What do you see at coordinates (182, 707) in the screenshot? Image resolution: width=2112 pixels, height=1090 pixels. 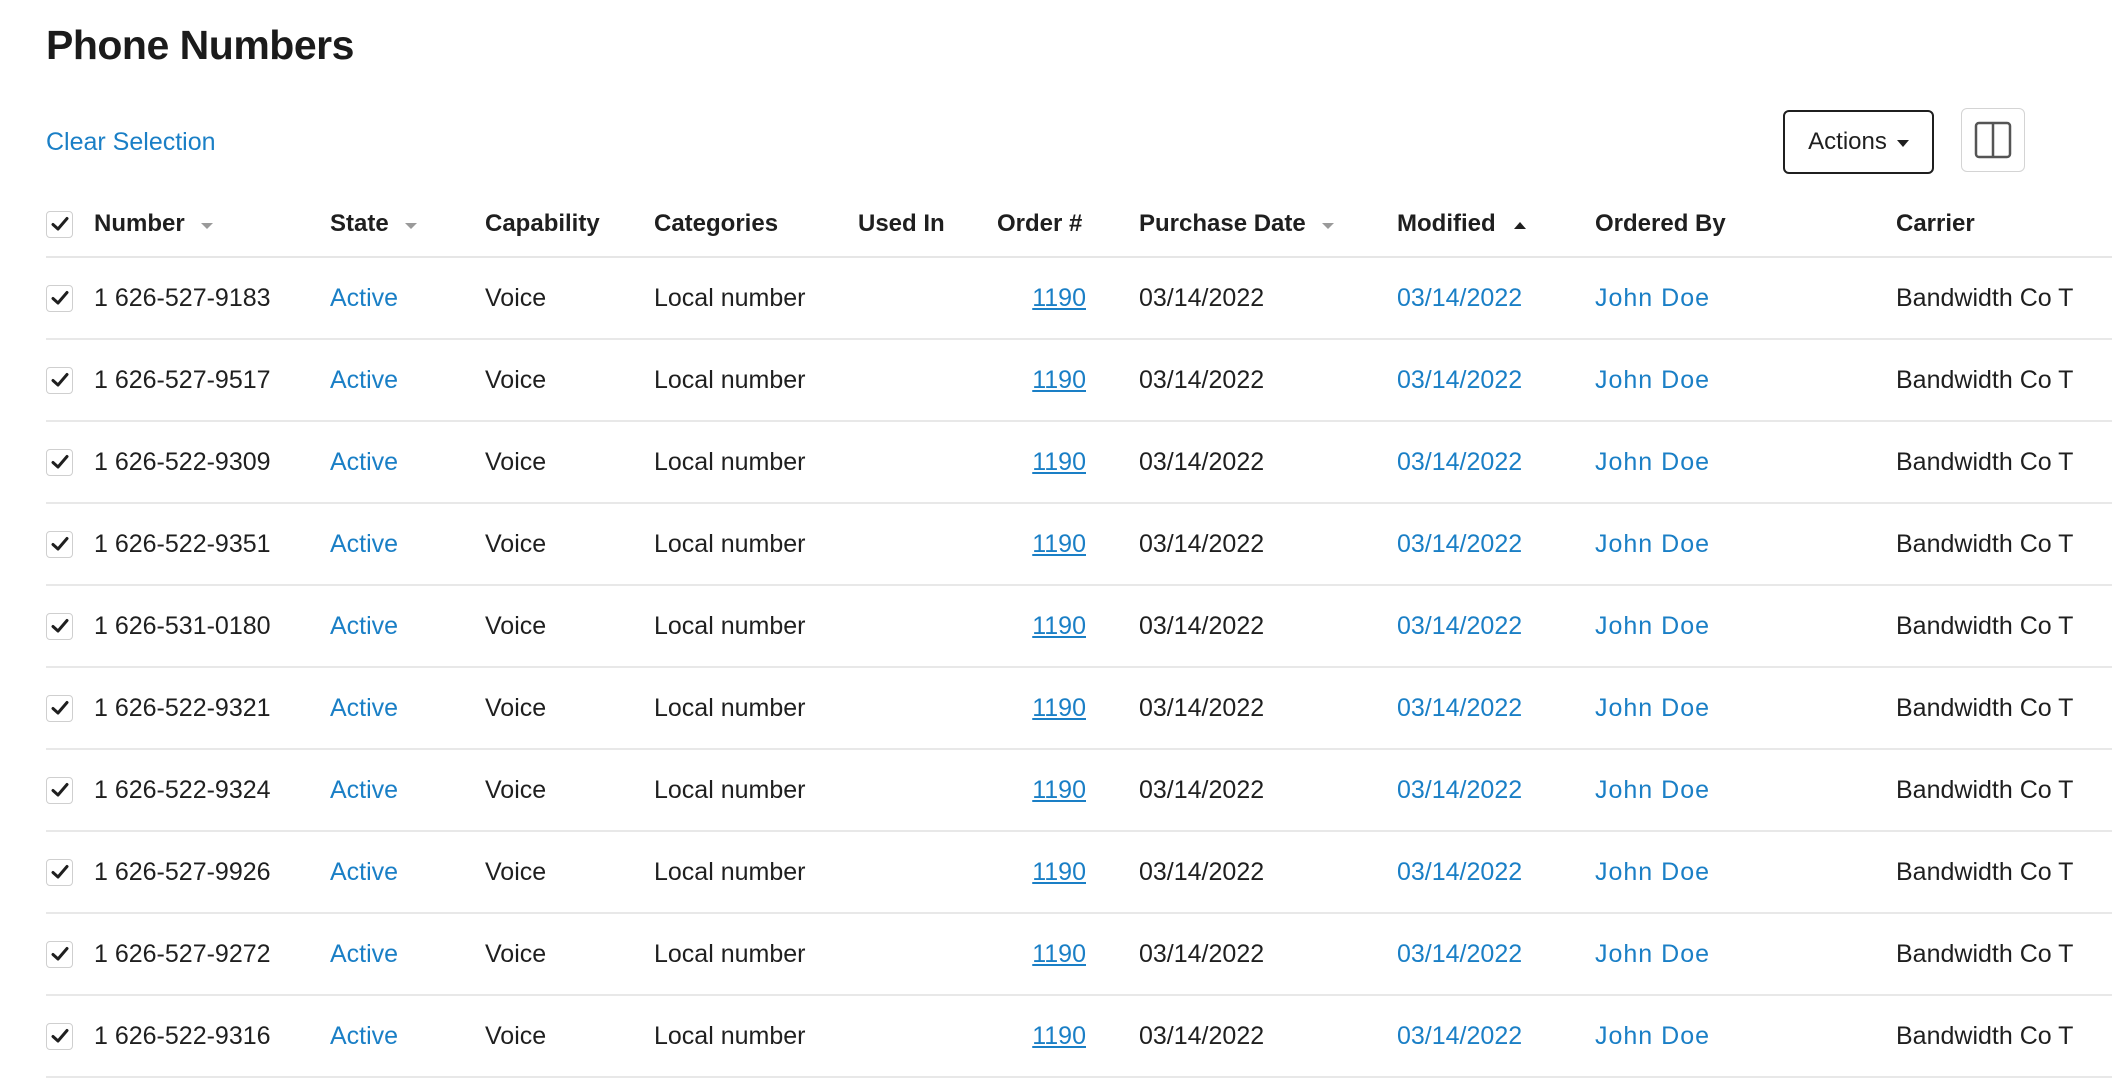 I see `cell-number: 1 626-522-9321` at bounding box center [182, 707].